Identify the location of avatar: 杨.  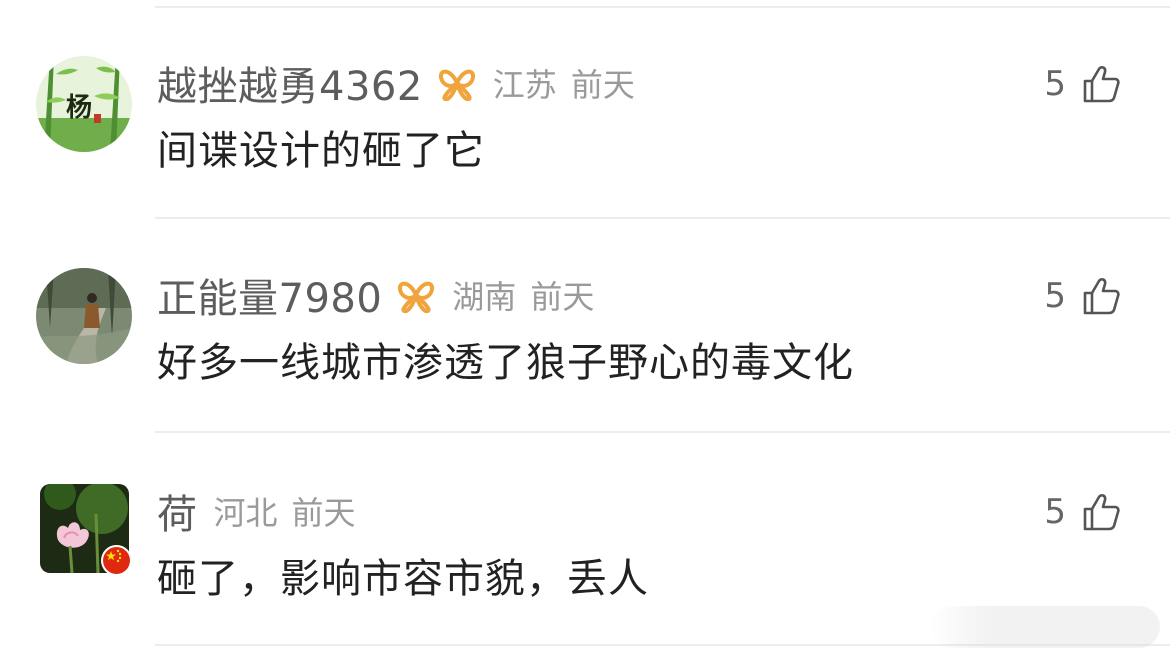
(84, 104).